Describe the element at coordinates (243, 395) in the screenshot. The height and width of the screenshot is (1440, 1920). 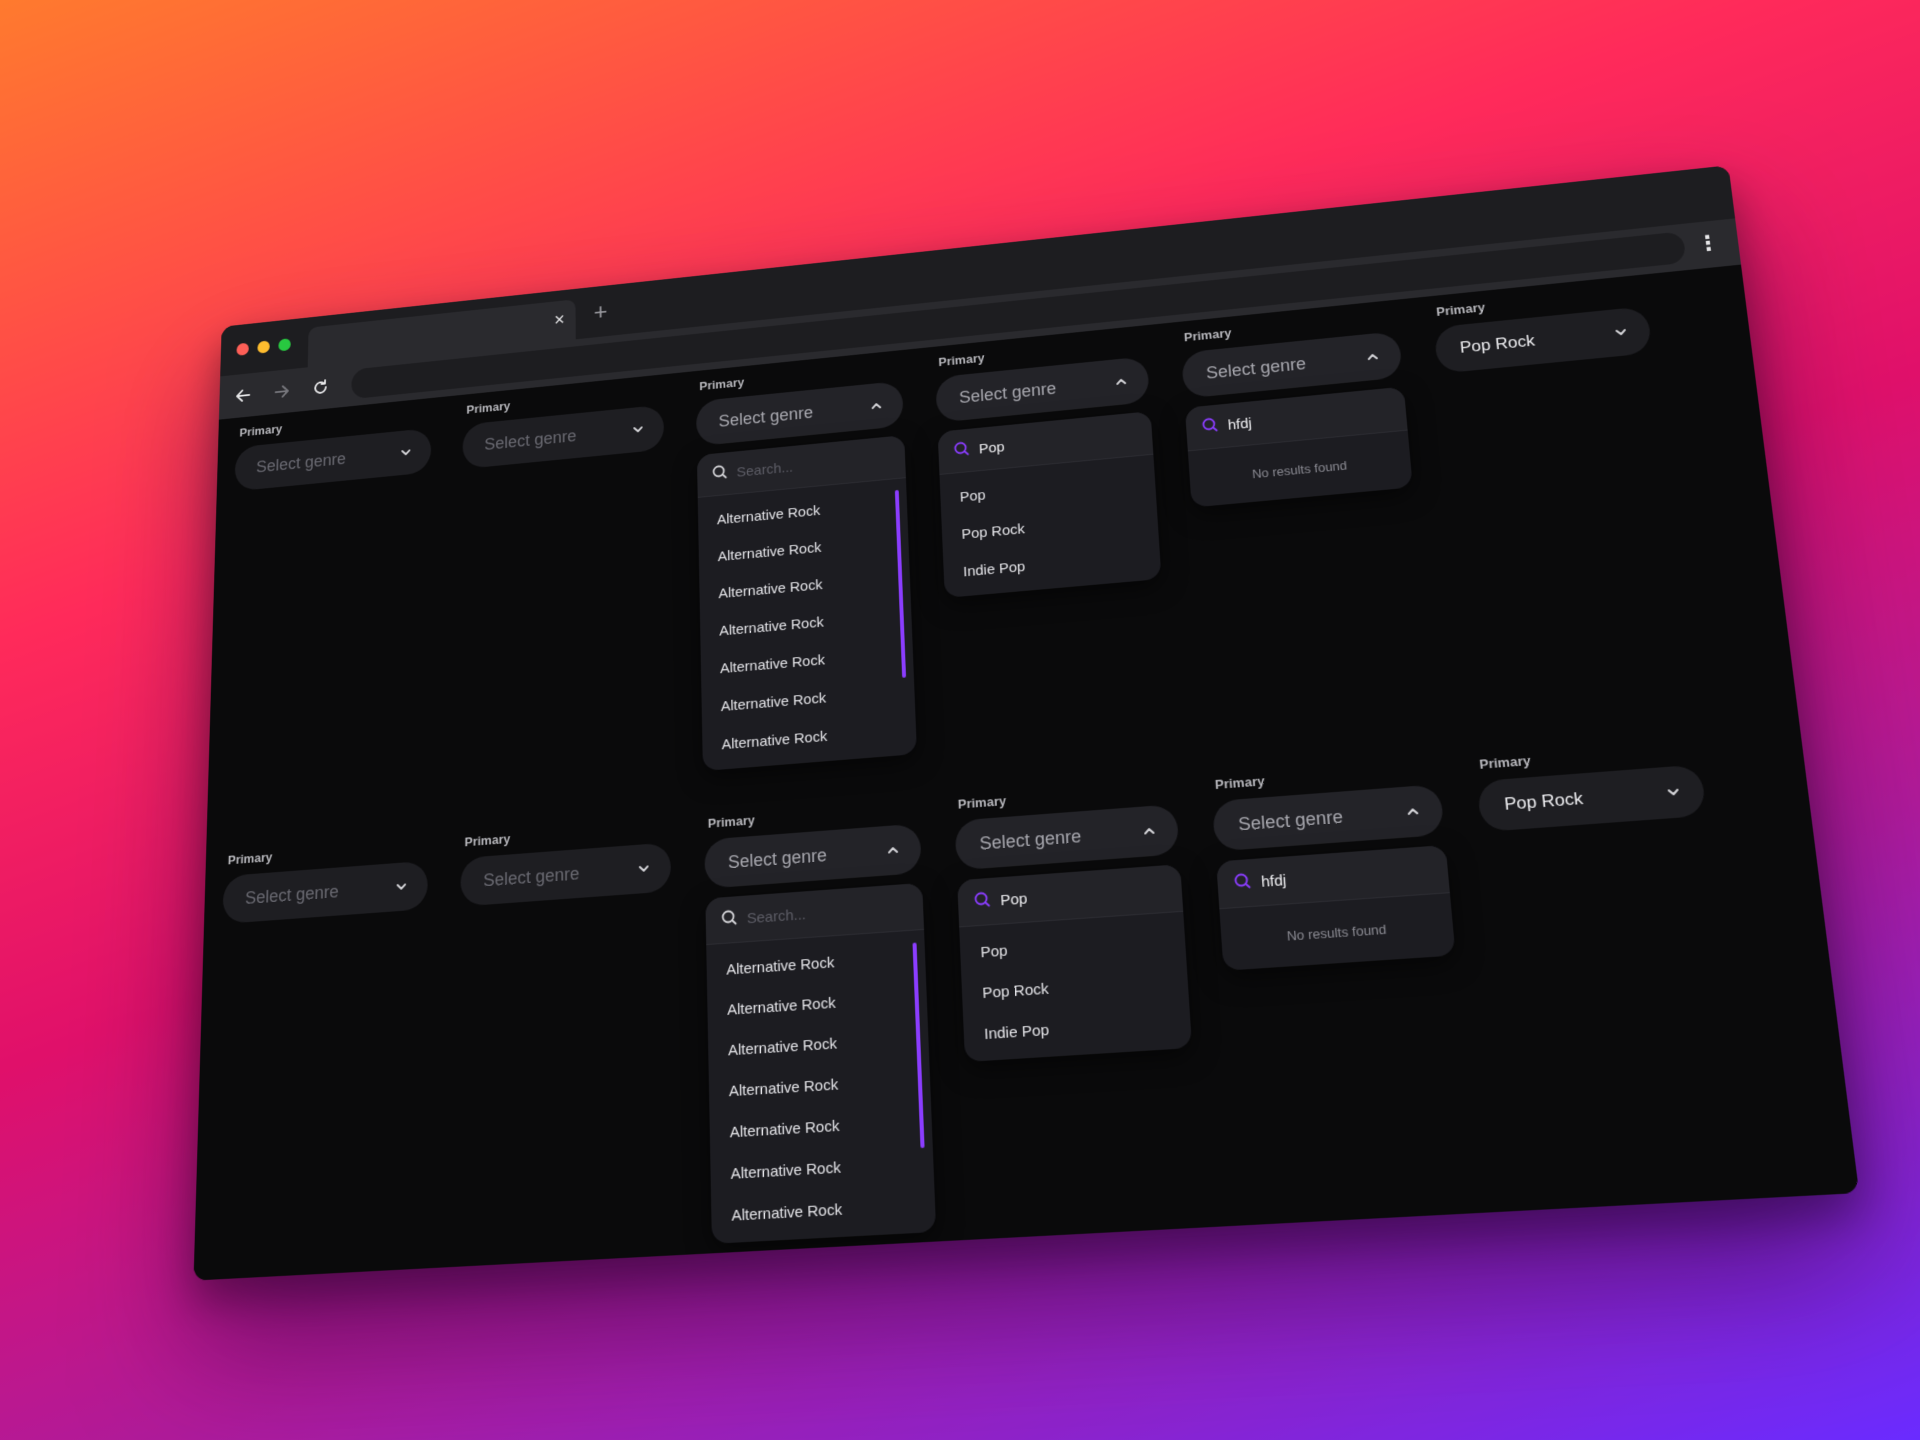
I see `back-icon` at that location.